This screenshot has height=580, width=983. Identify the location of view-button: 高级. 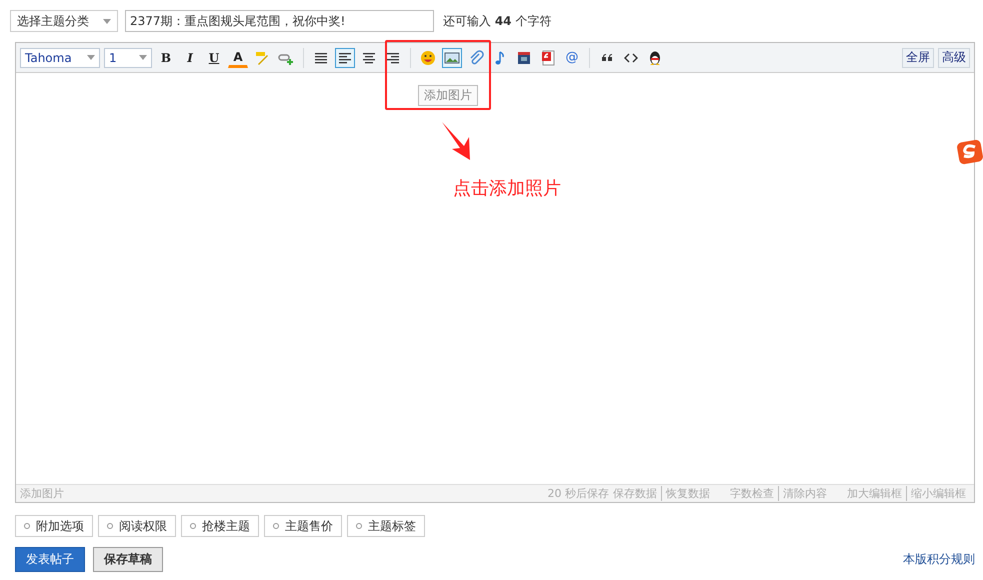
(954, 58).